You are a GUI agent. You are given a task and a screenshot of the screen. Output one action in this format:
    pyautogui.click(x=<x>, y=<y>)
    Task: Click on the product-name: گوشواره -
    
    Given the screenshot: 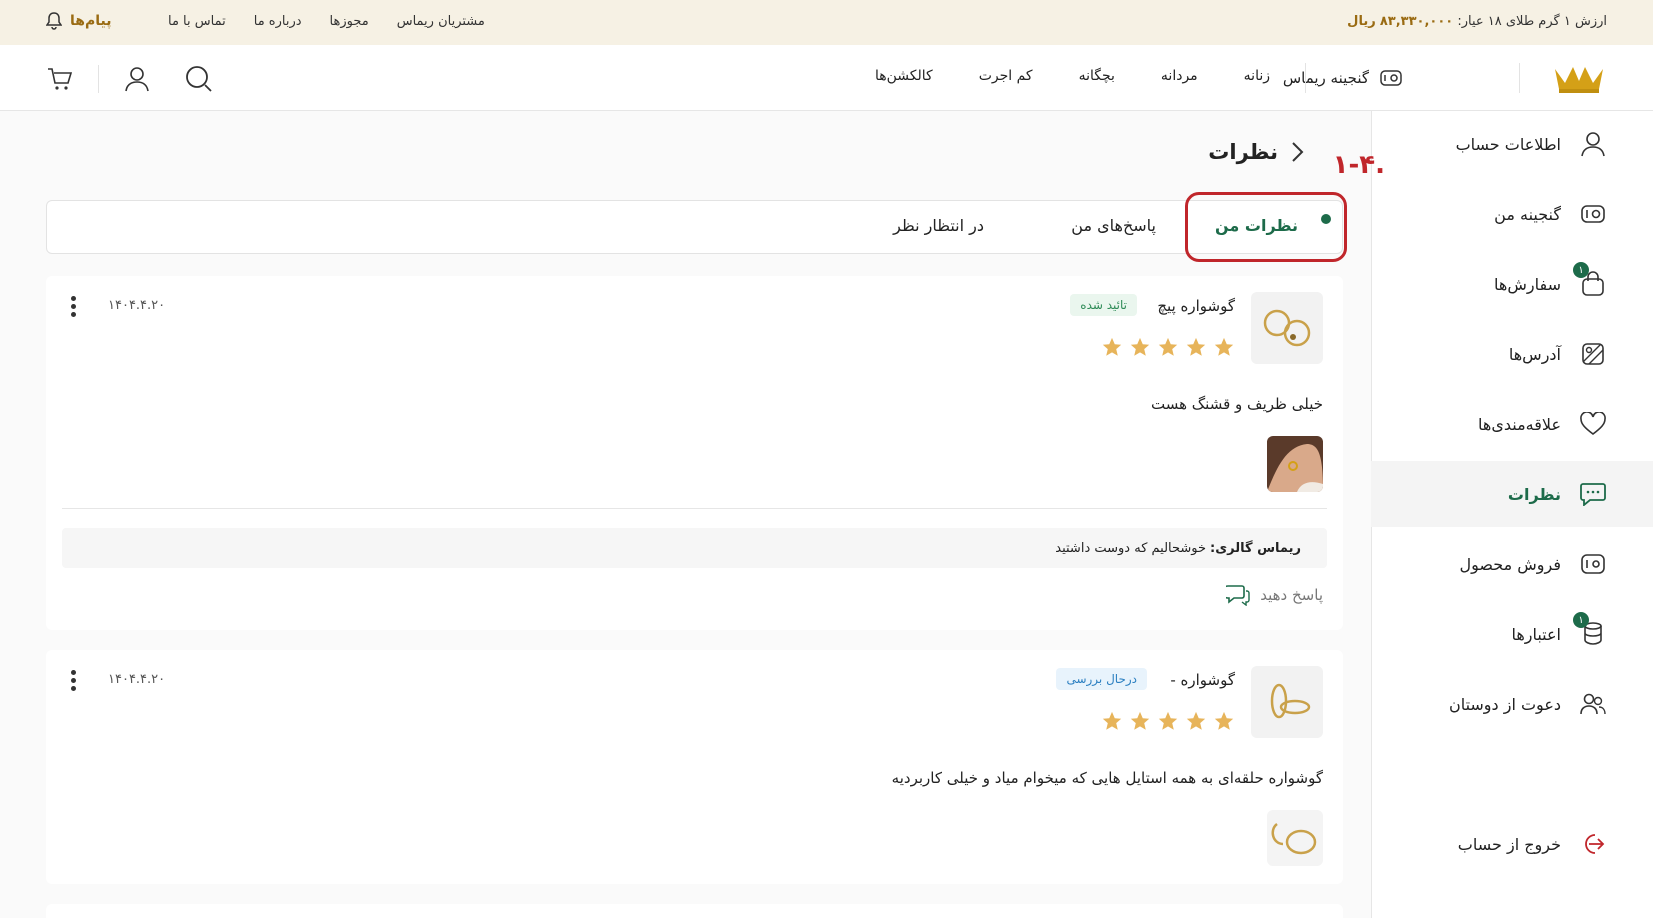 What is the action you would take?
    pyautogui.click(x=1202, y=680)
    